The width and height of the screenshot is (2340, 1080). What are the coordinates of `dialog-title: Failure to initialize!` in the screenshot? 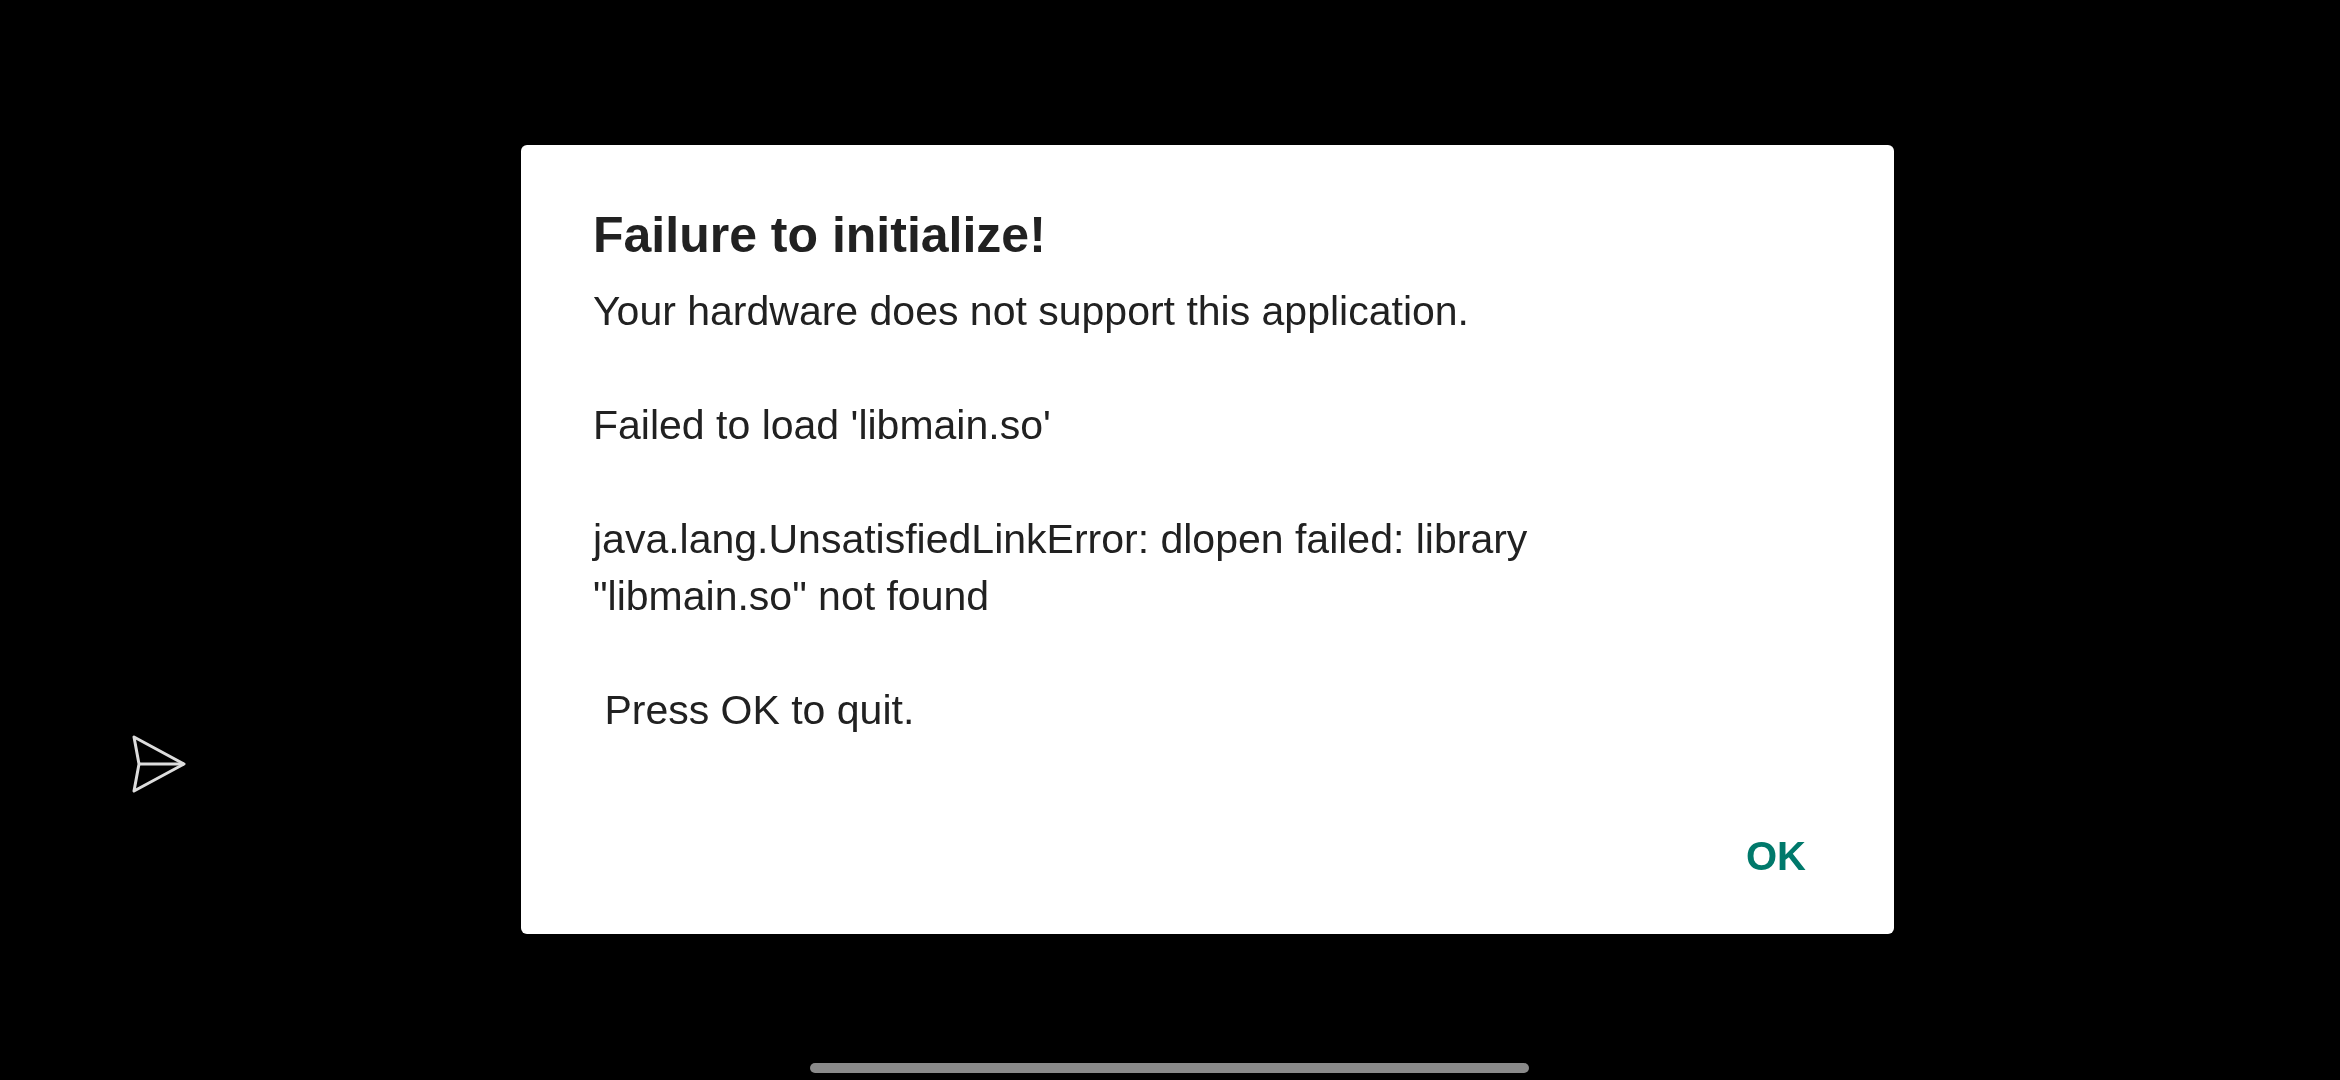 It's located at (820, 235).